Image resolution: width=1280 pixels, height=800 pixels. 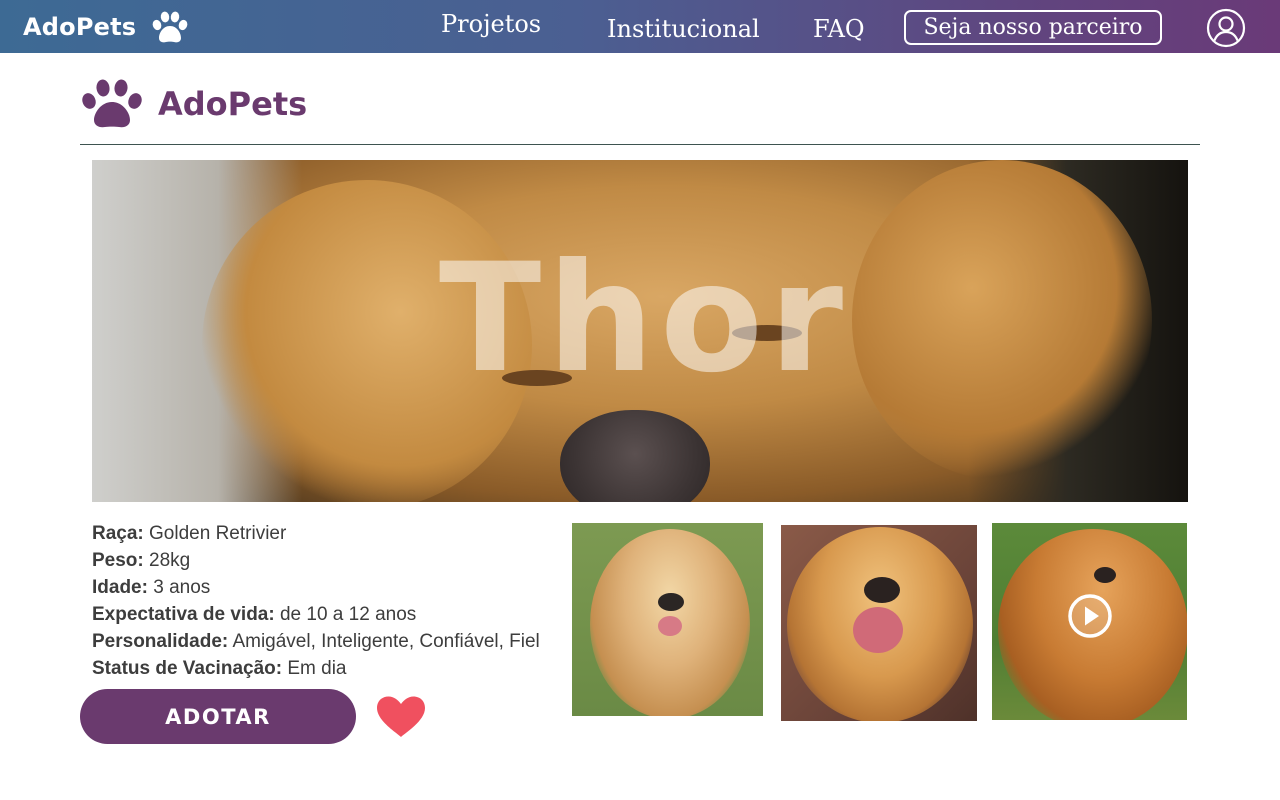 I want to click on detail-value: 28kg, so click(x=170, y=560).